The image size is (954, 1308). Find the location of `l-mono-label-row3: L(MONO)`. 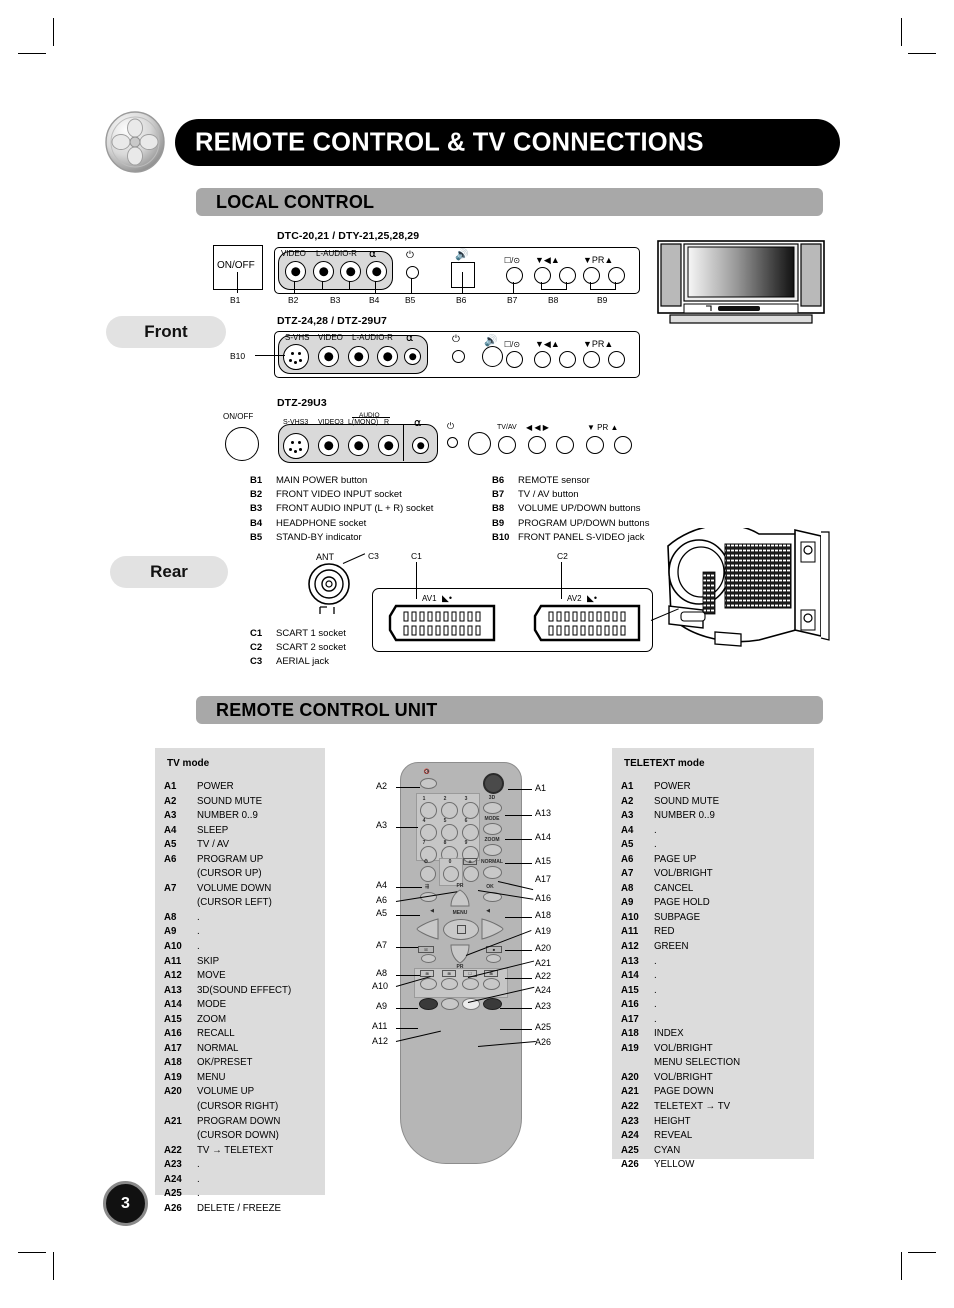

l-mono-label-row3: L(MONO) is located at coordinates (363, 422).